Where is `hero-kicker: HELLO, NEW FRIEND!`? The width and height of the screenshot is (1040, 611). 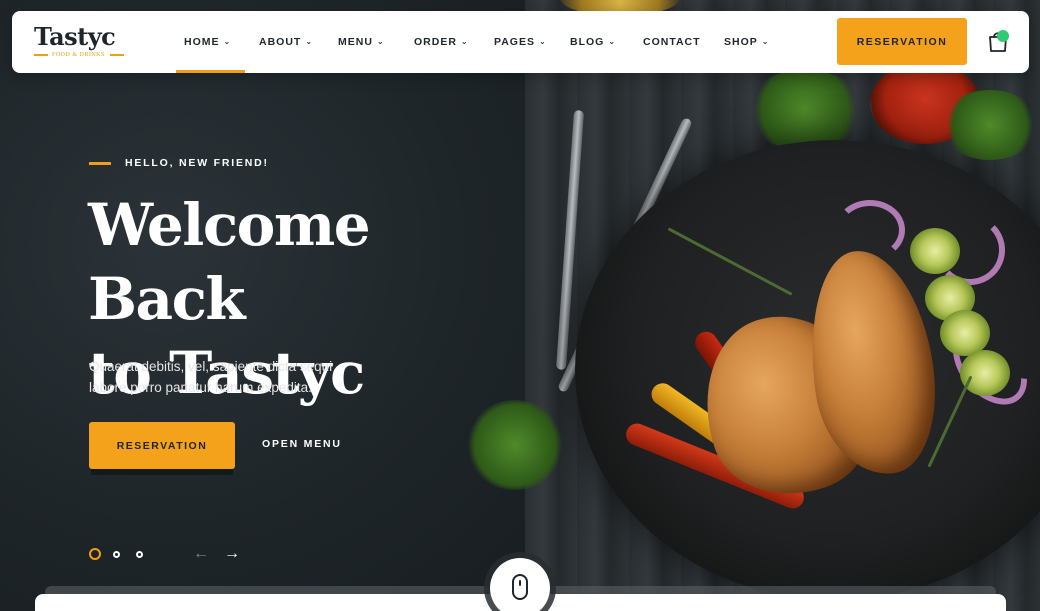
hero-kicker: HELLO, NEW FRIEND! is located at coordinates (179, 163).